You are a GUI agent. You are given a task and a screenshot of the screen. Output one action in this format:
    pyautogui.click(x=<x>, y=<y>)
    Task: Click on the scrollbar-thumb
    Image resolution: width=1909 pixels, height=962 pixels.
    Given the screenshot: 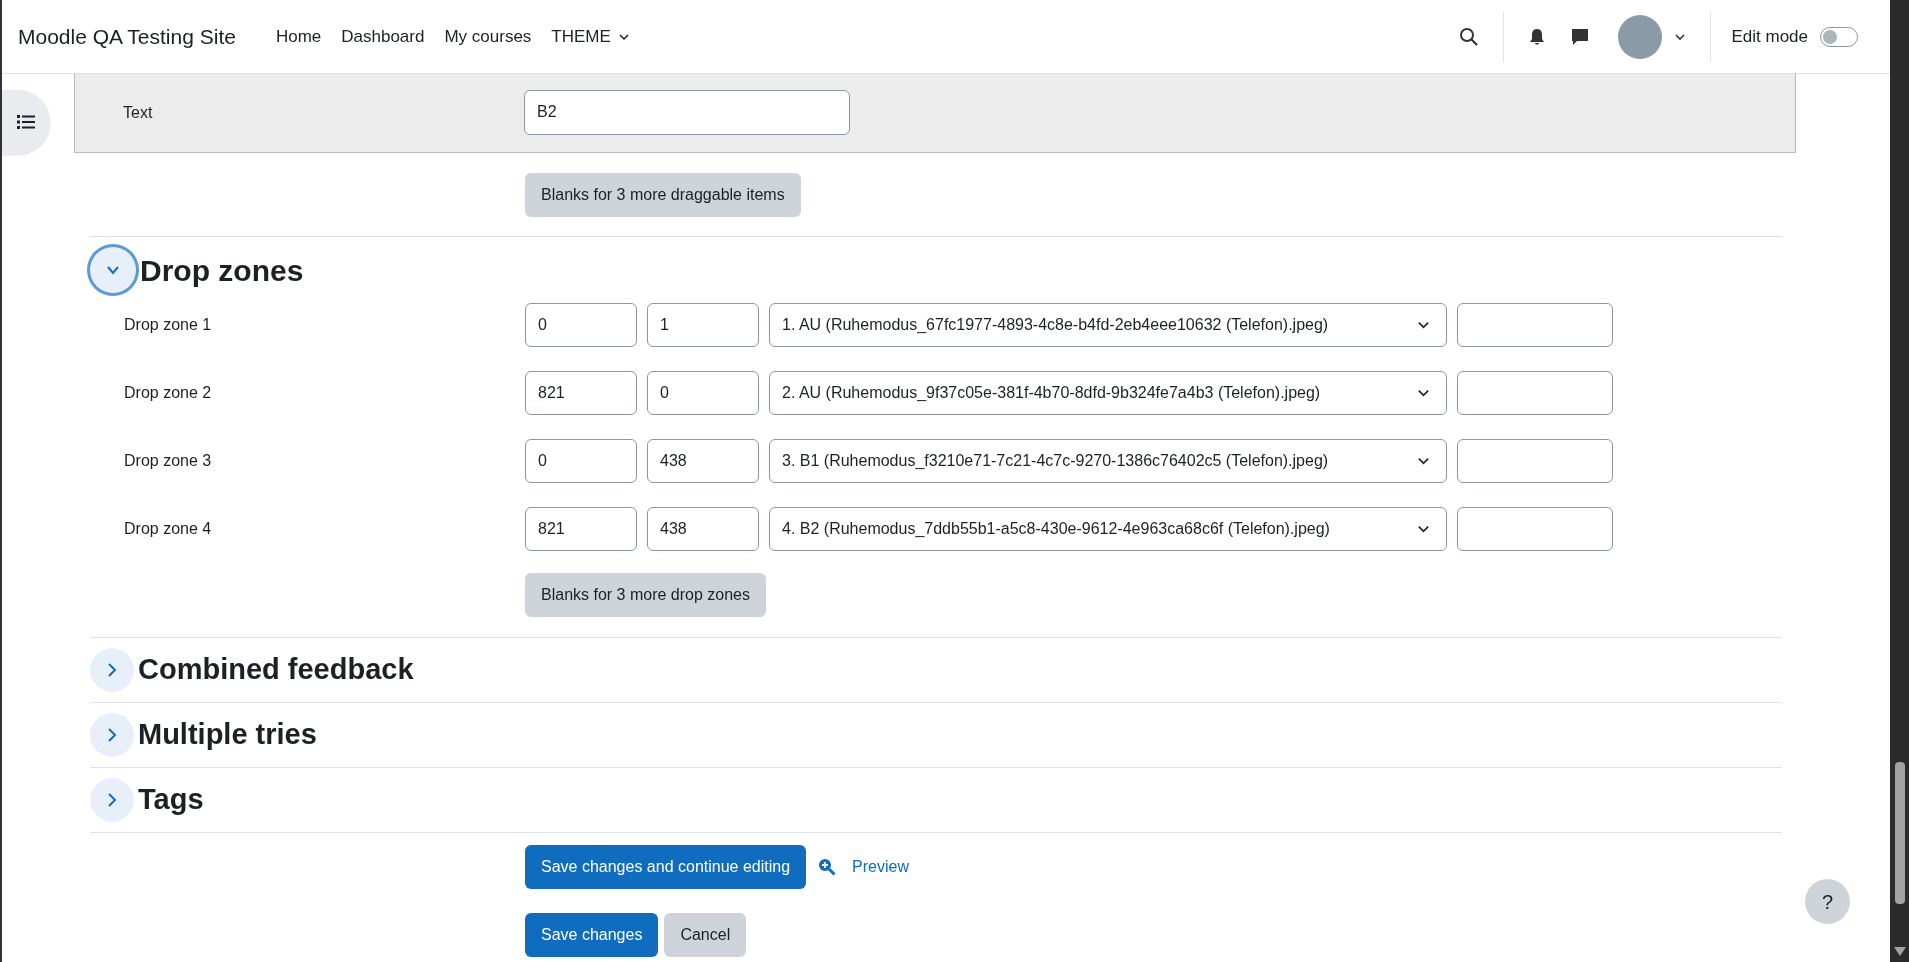 What is the action you would take?
    pyautogui.click(x=1900, y=833)
    